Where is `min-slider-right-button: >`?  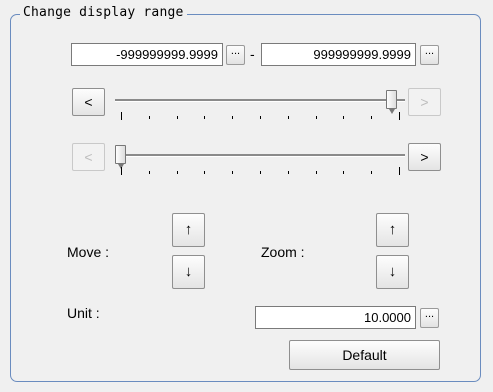 min-slider-right-button: > is located at coordinates (424, 157).